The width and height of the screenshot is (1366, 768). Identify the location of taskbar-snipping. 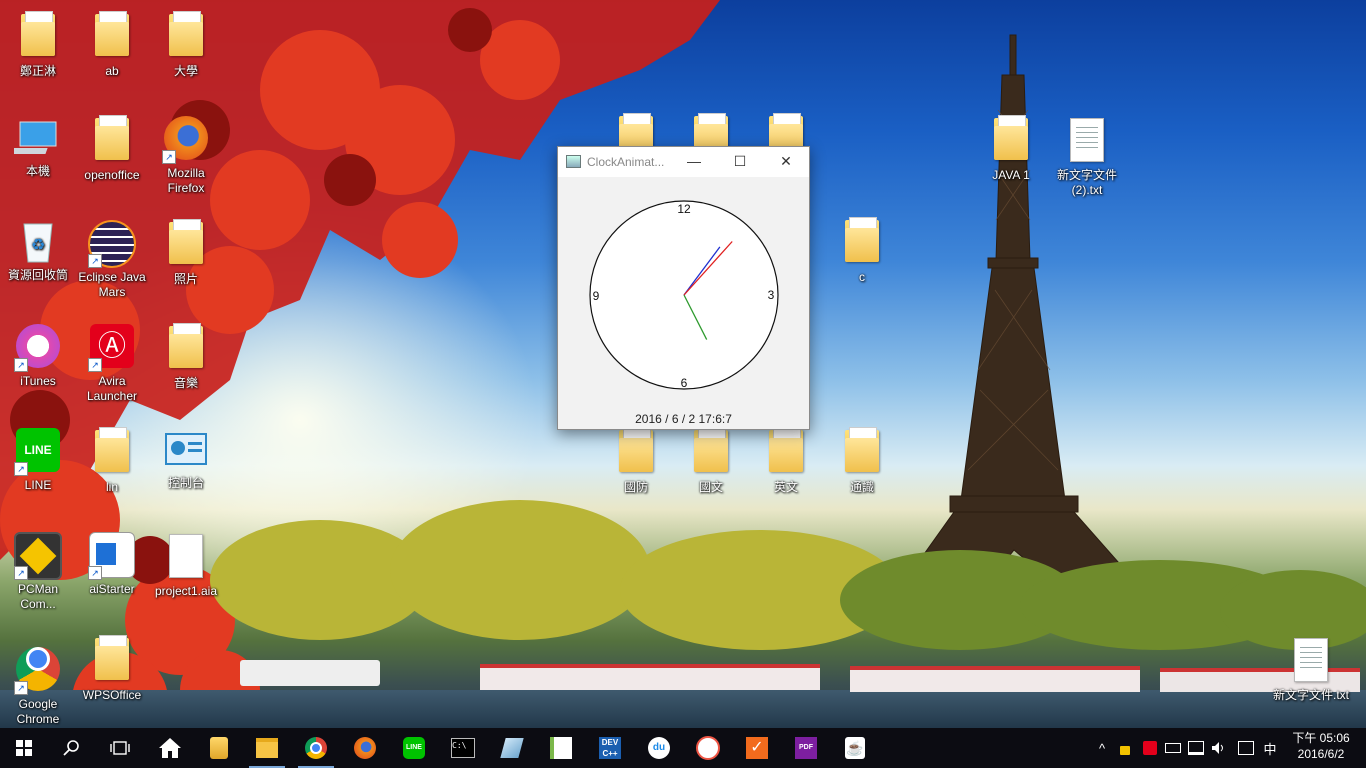
(708, 748).